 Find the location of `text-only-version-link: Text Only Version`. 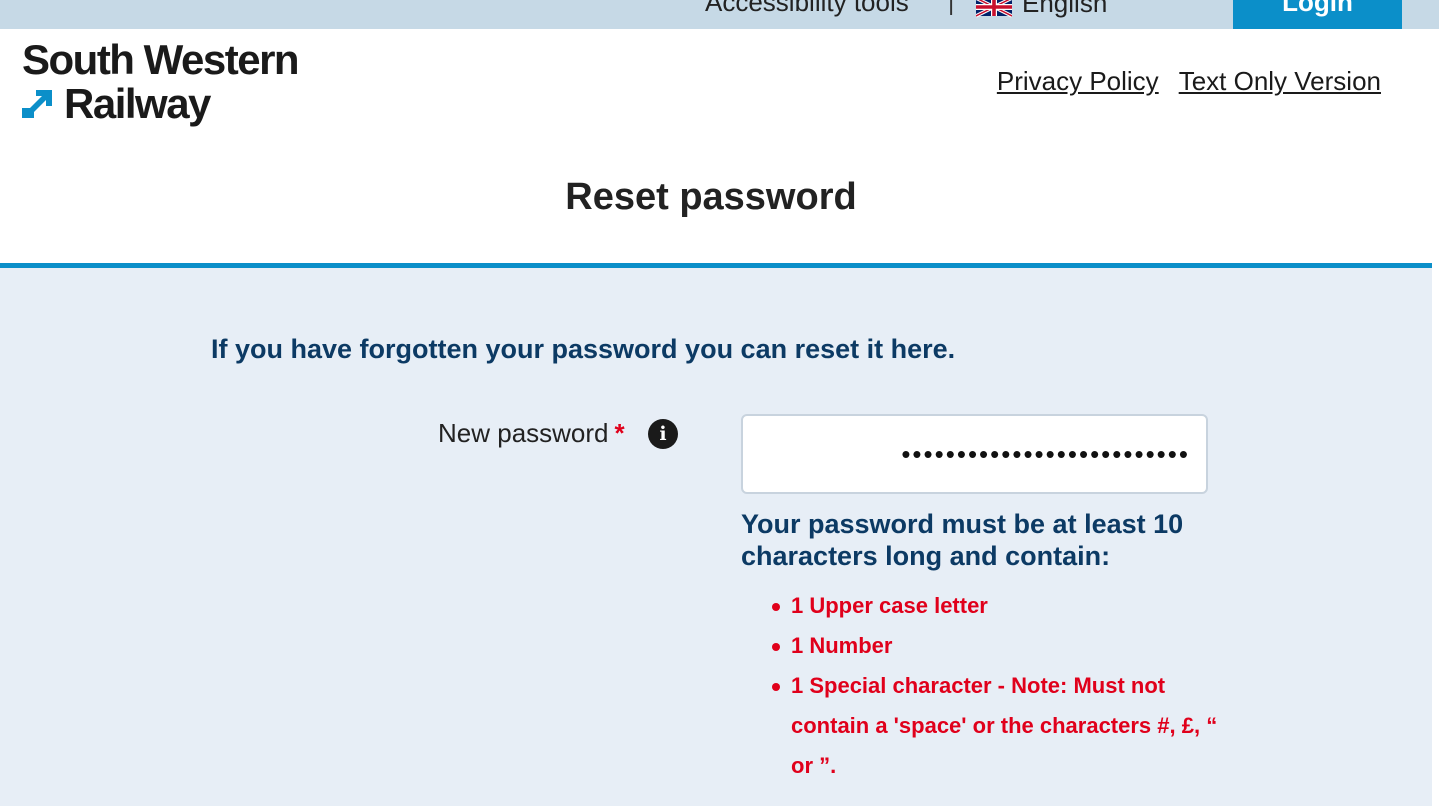

text-only-version-link: Text Only Version is located at coordinates (1280, 81).